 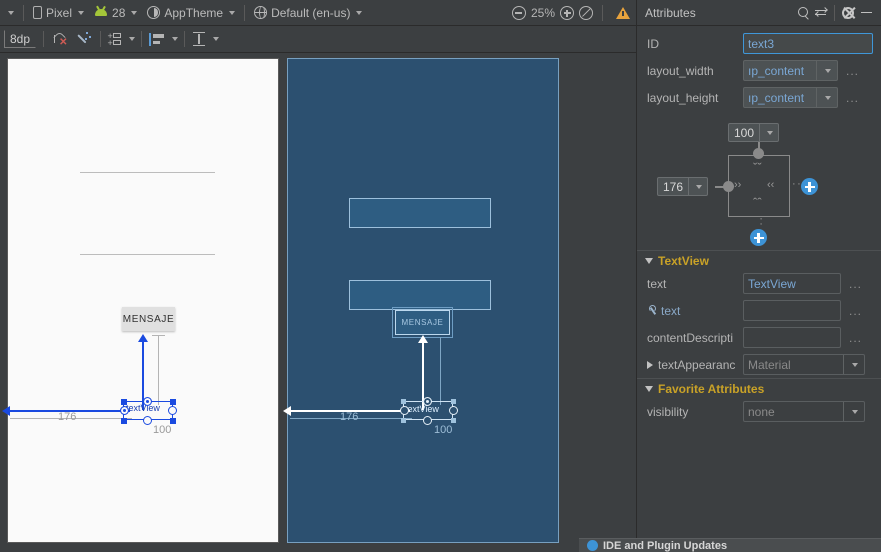 What do you see at coordinates (124, 402) in the screenshot?
I see `resize-handle-tl` at bounding box center [124, 402].